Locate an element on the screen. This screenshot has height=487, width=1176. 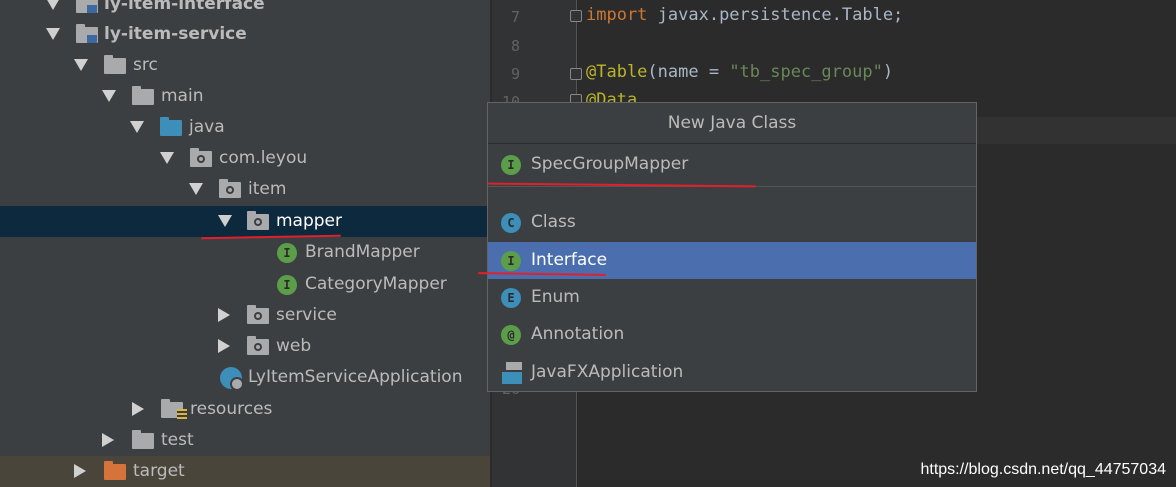
tree-item-resources: resources is located at coordinates (245, 409).